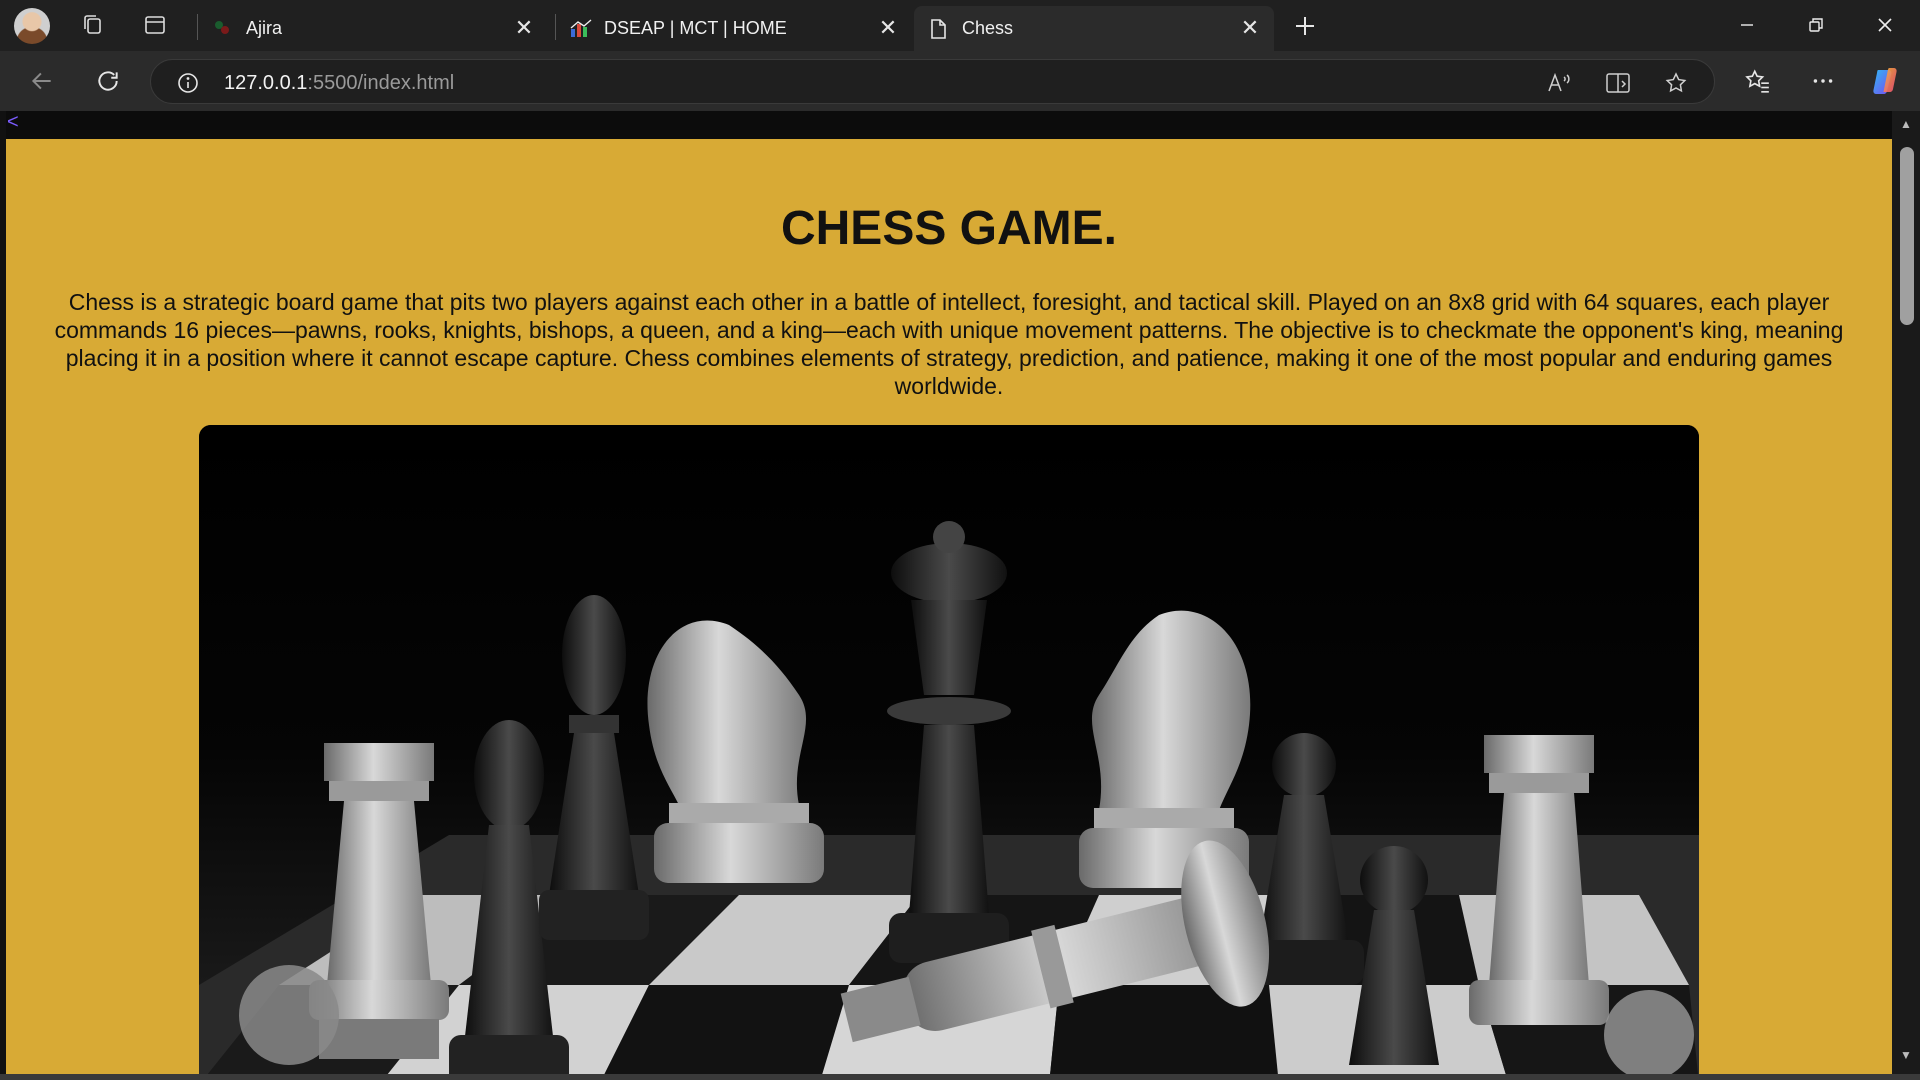  I want to click on tab-title: Ajira, so click(264, 28).